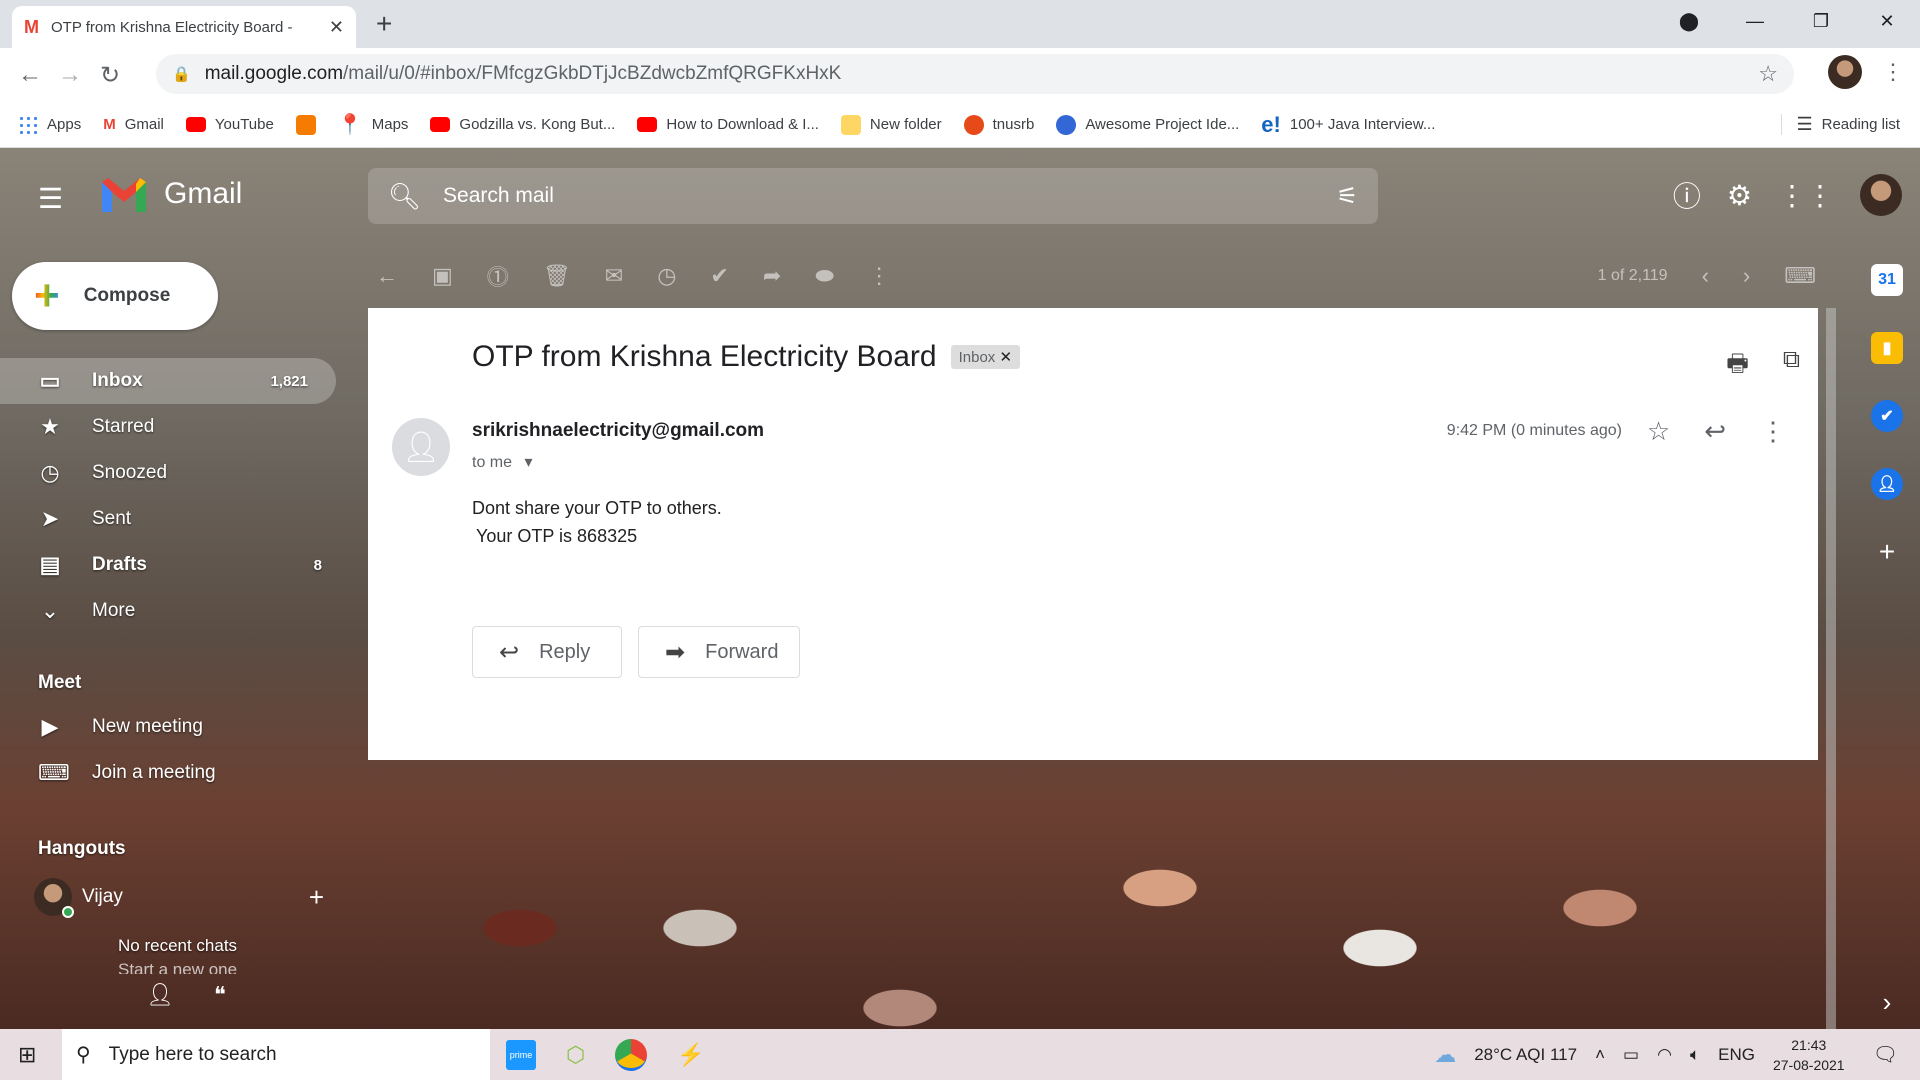 This screenshot has width=1920, height=1080. I want to click on back-icon: ←, so click(30, 75).